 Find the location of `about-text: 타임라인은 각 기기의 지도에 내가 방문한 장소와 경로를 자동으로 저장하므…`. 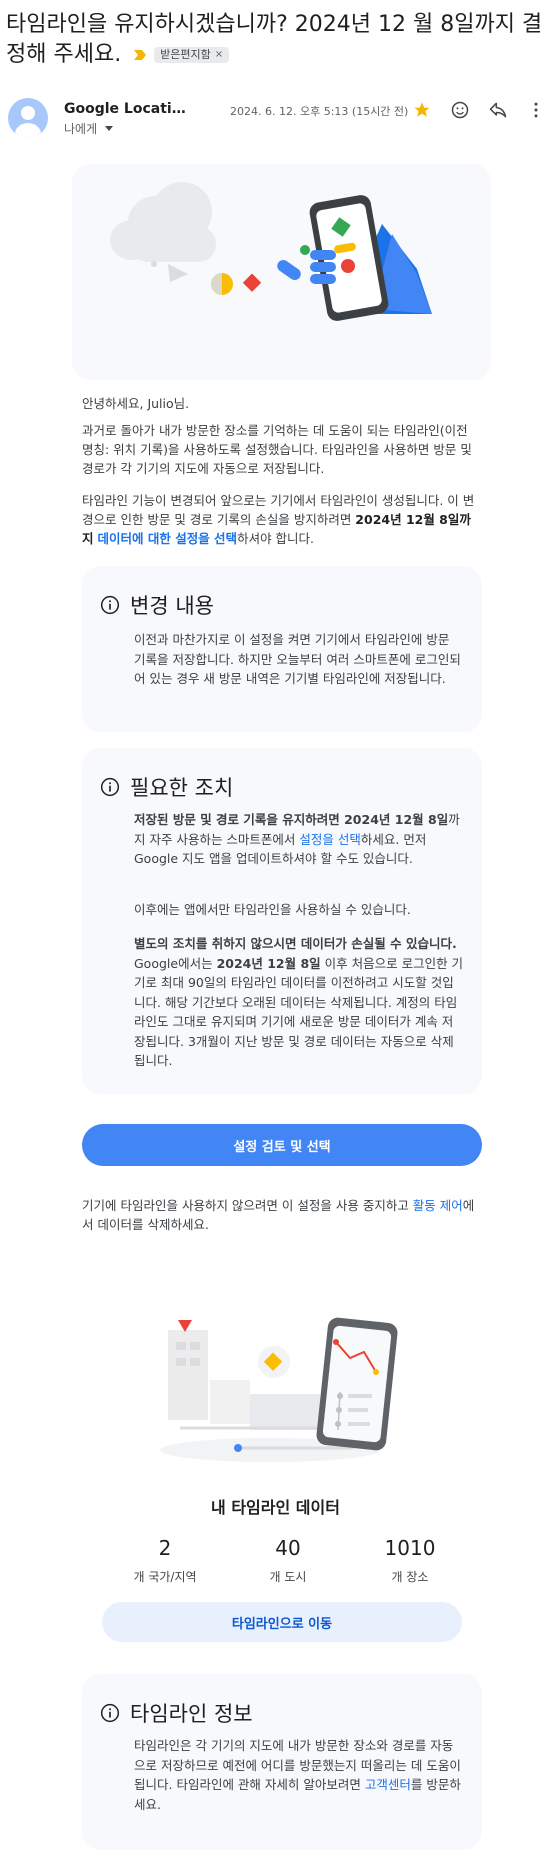

about-text: 타임라인은 각 기기의 지도에 내가 방문한 장소와 경로를 자동으로 저장하므… is located at coordinates (297, 1775).